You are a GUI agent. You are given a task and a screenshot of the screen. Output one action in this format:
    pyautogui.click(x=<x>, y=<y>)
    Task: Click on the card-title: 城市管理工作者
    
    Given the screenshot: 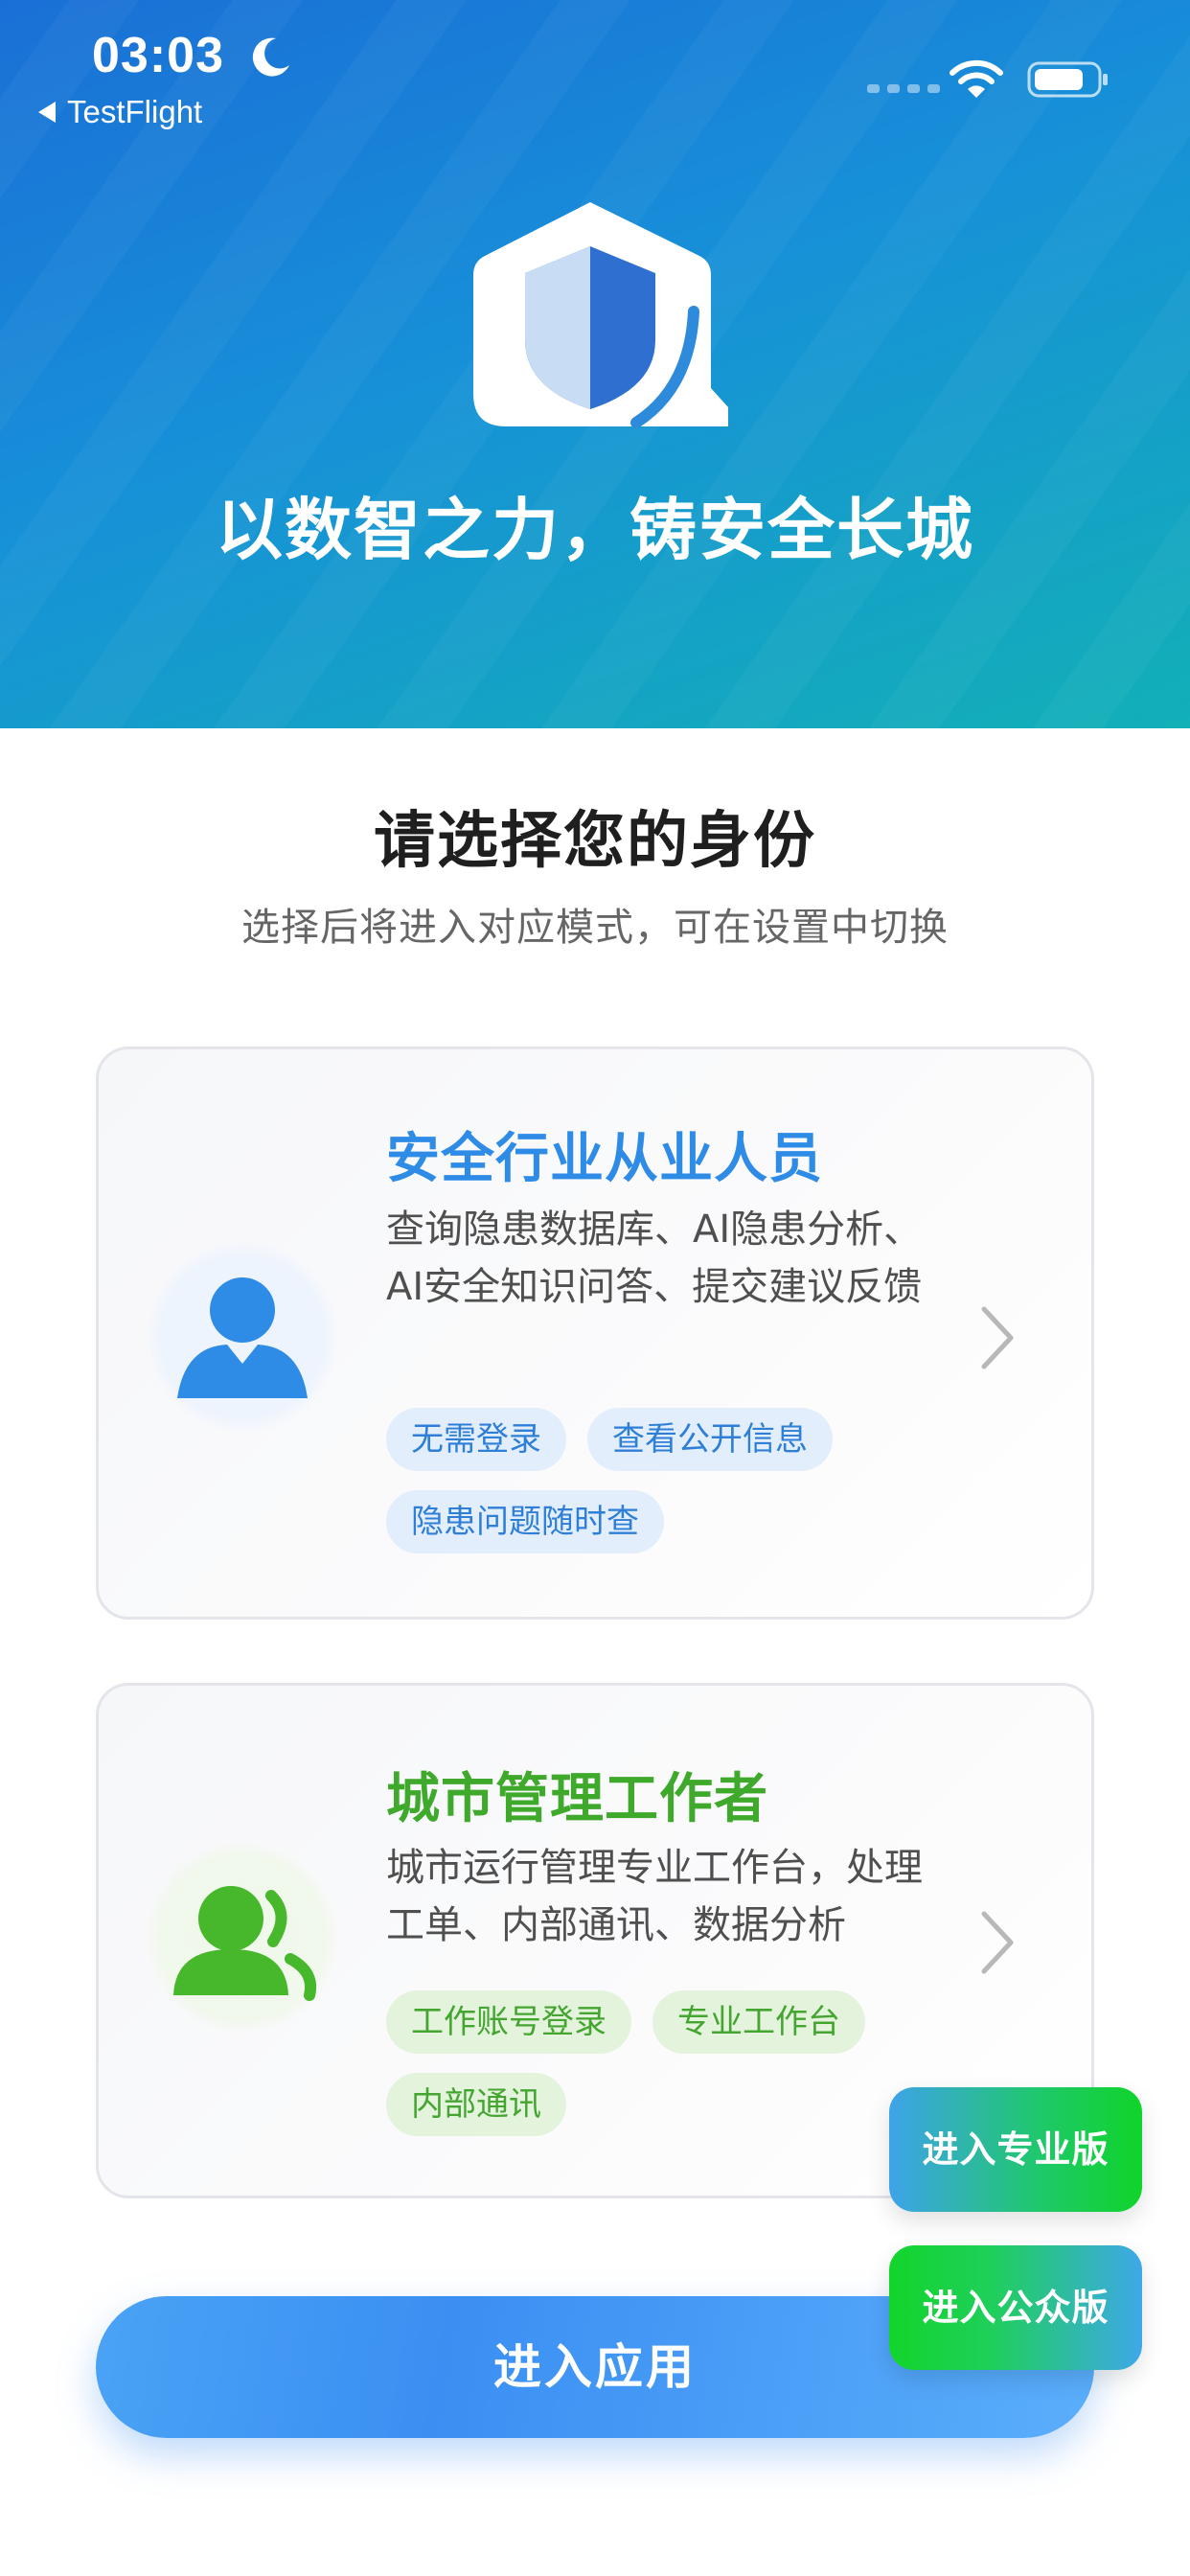 What is the action you would take?
    pyautogui.click(x=577, y=1799)
    